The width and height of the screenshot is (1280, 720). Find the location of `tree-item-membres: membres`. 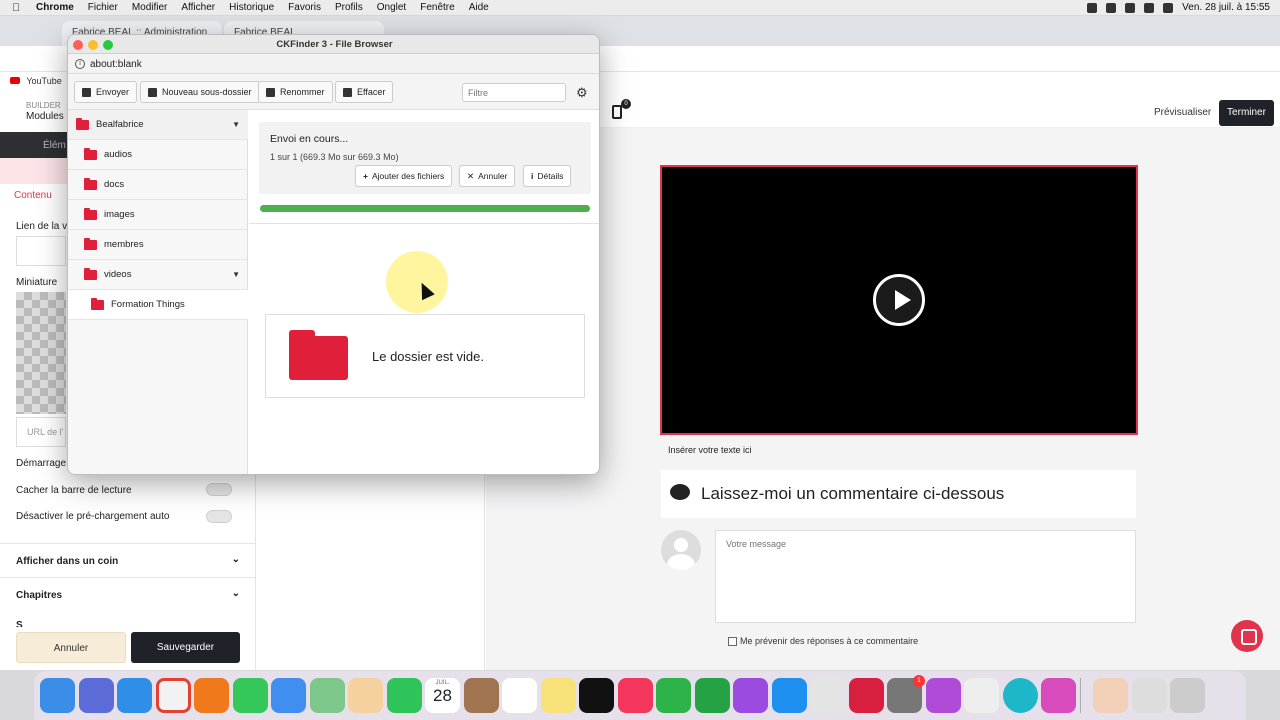

tree-item-membres: membres is located at coordinates (158, 245).